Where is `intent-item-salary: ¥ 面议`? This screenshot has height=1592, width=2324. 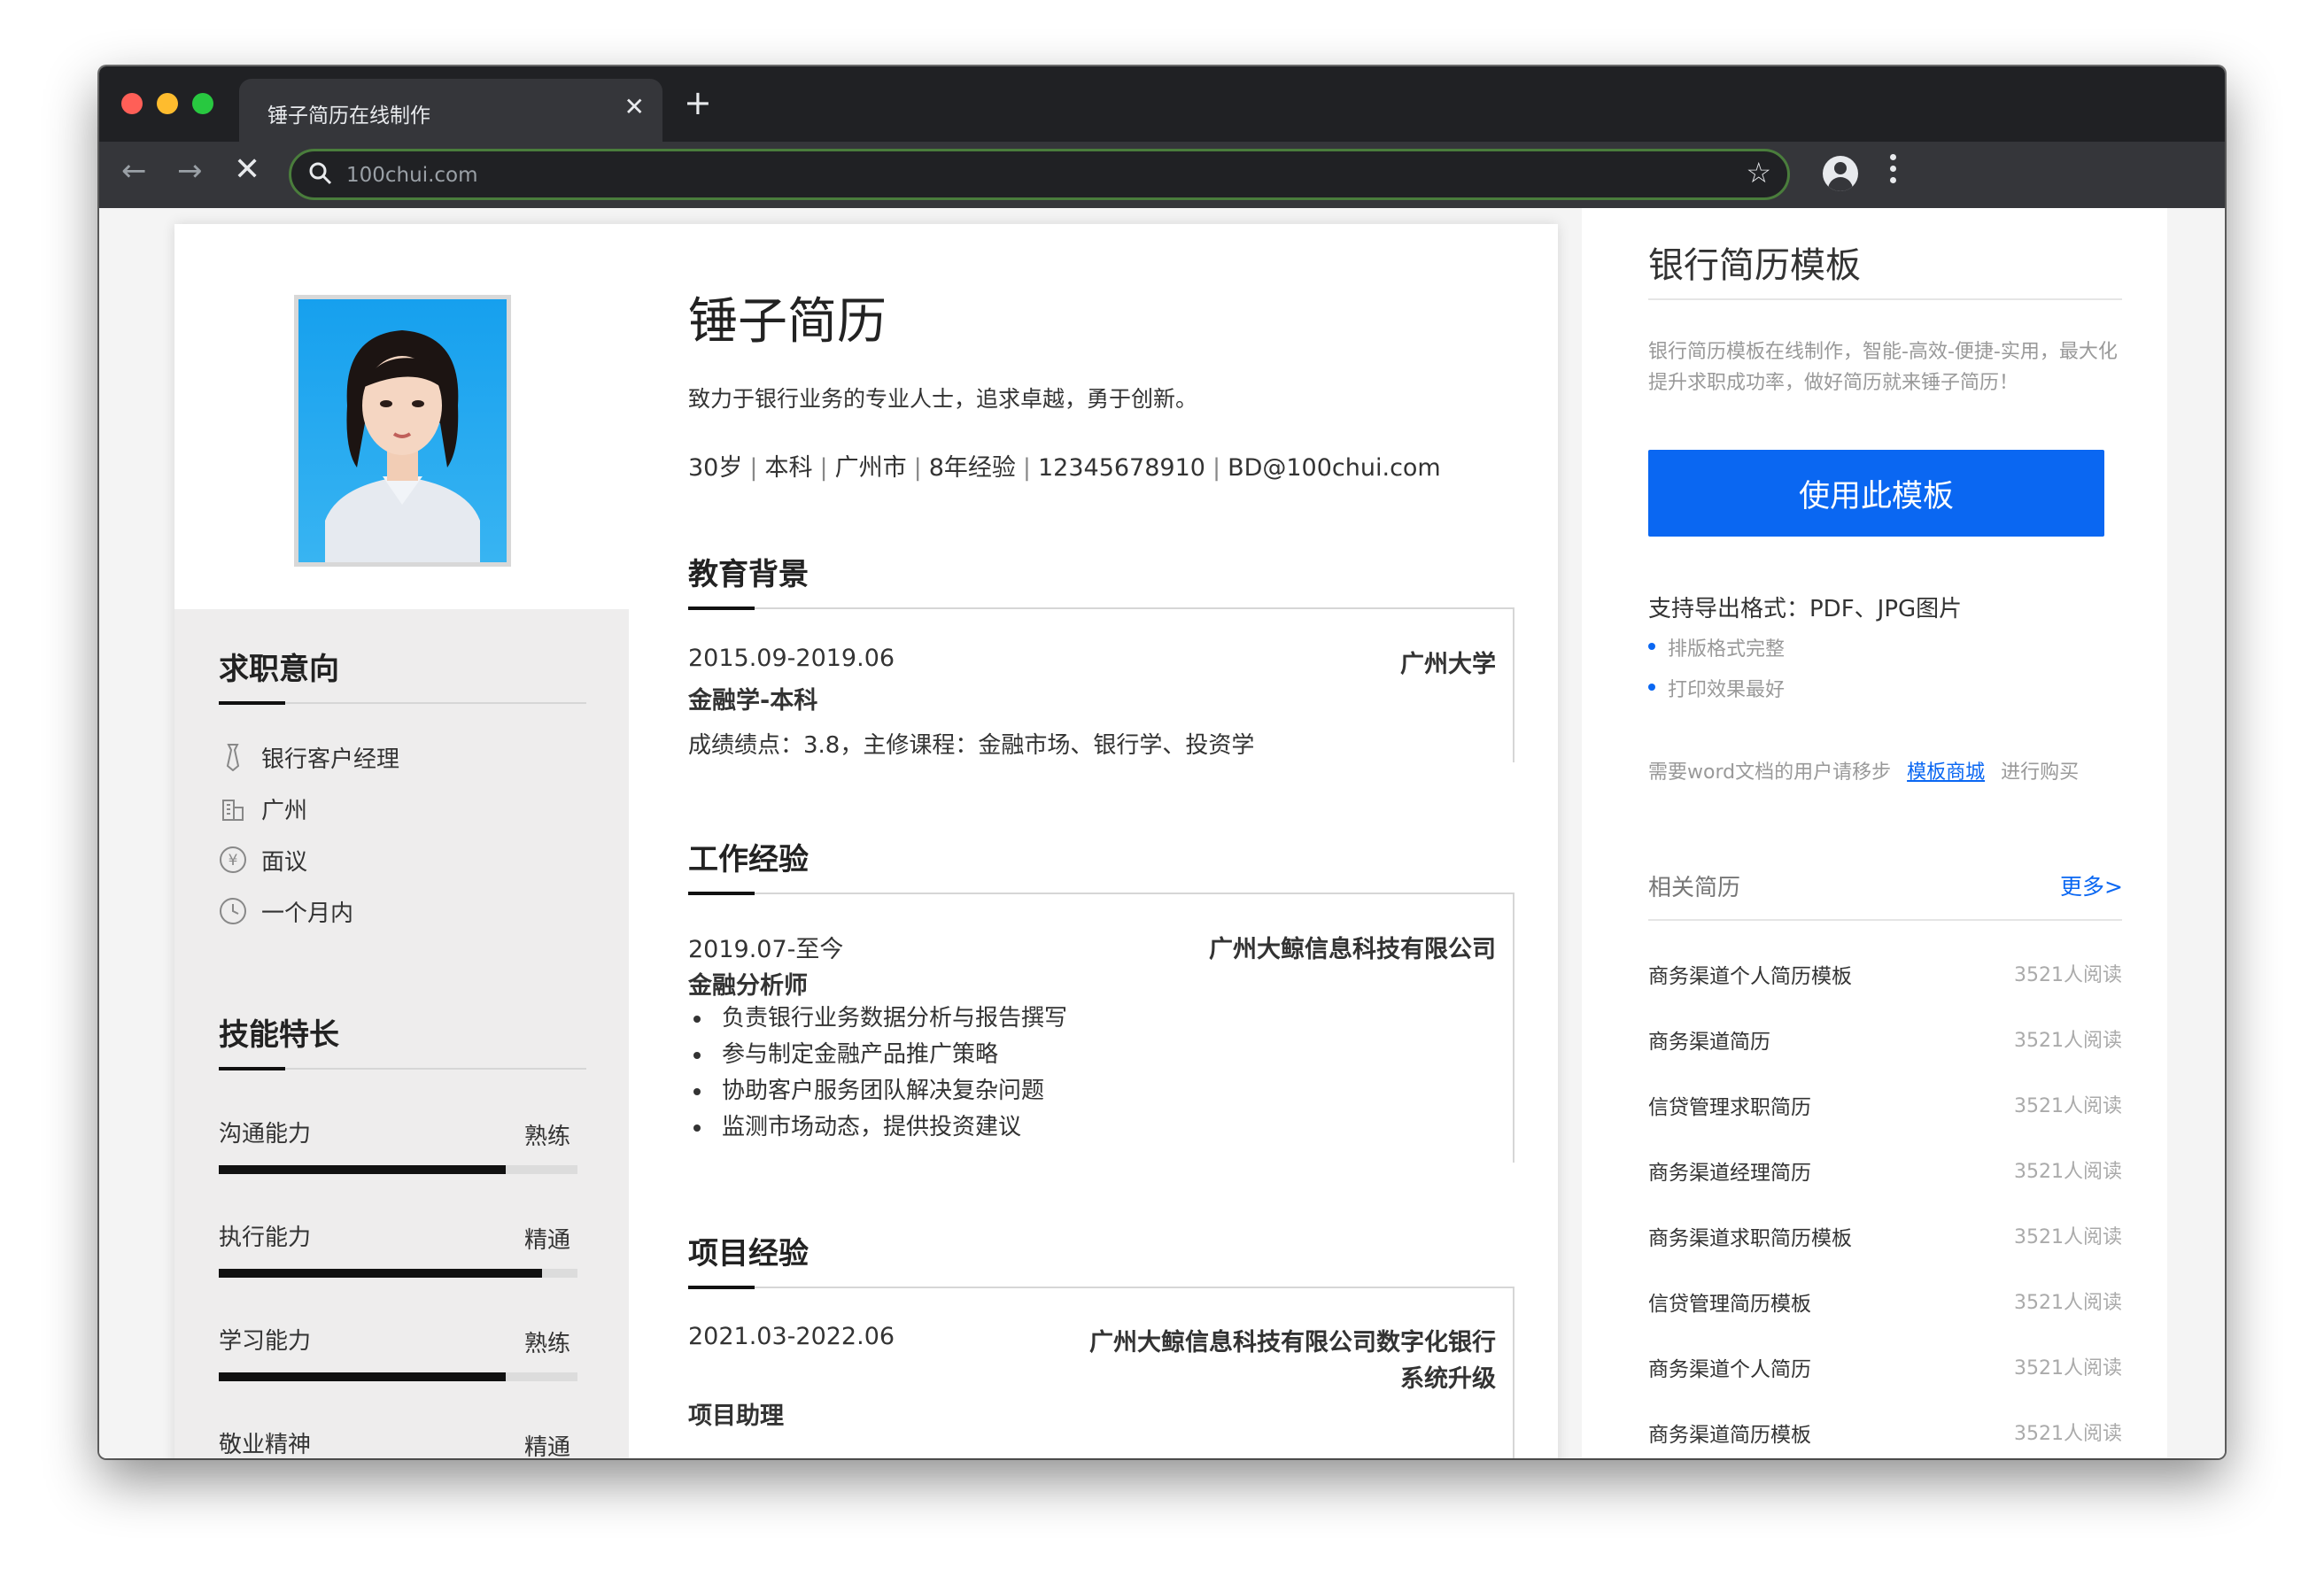 intent-item-salary: ¥ 面议 is located at coordinates (263, 859).